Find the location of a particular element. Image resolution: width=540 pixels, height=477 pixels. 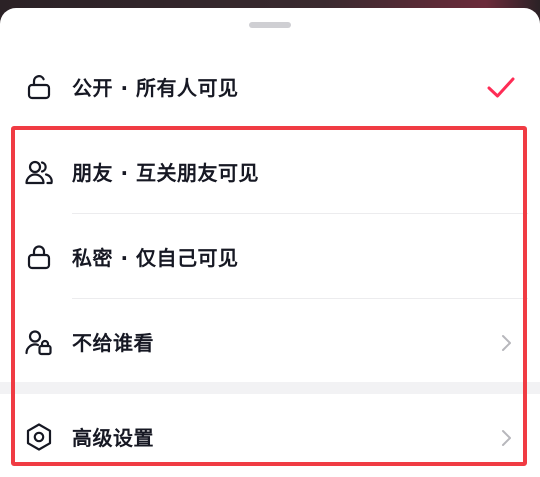

option-advanced-settings-label: 高级设置 is located at coordinates (113, 438).